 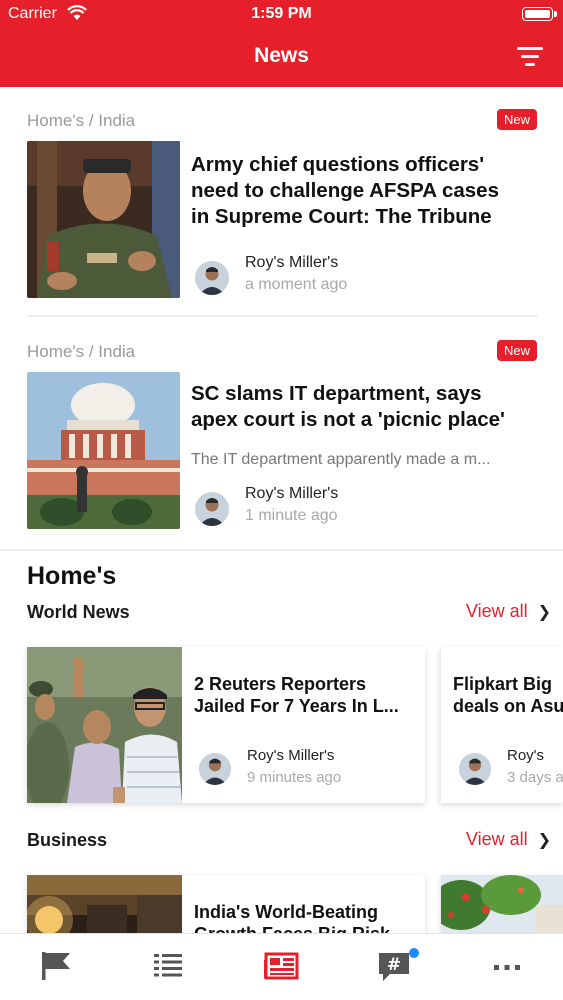 I want to click on list-icon, so click(x=168, y=965).